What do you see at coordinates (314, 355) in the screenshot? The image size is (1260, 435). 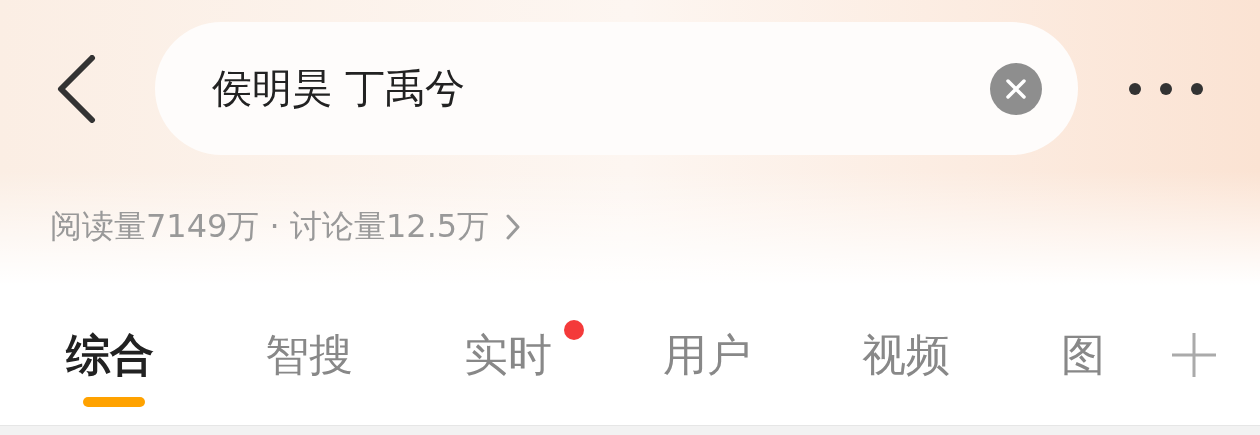 I see `tab: 智搜` at bounding box center [314, 355].